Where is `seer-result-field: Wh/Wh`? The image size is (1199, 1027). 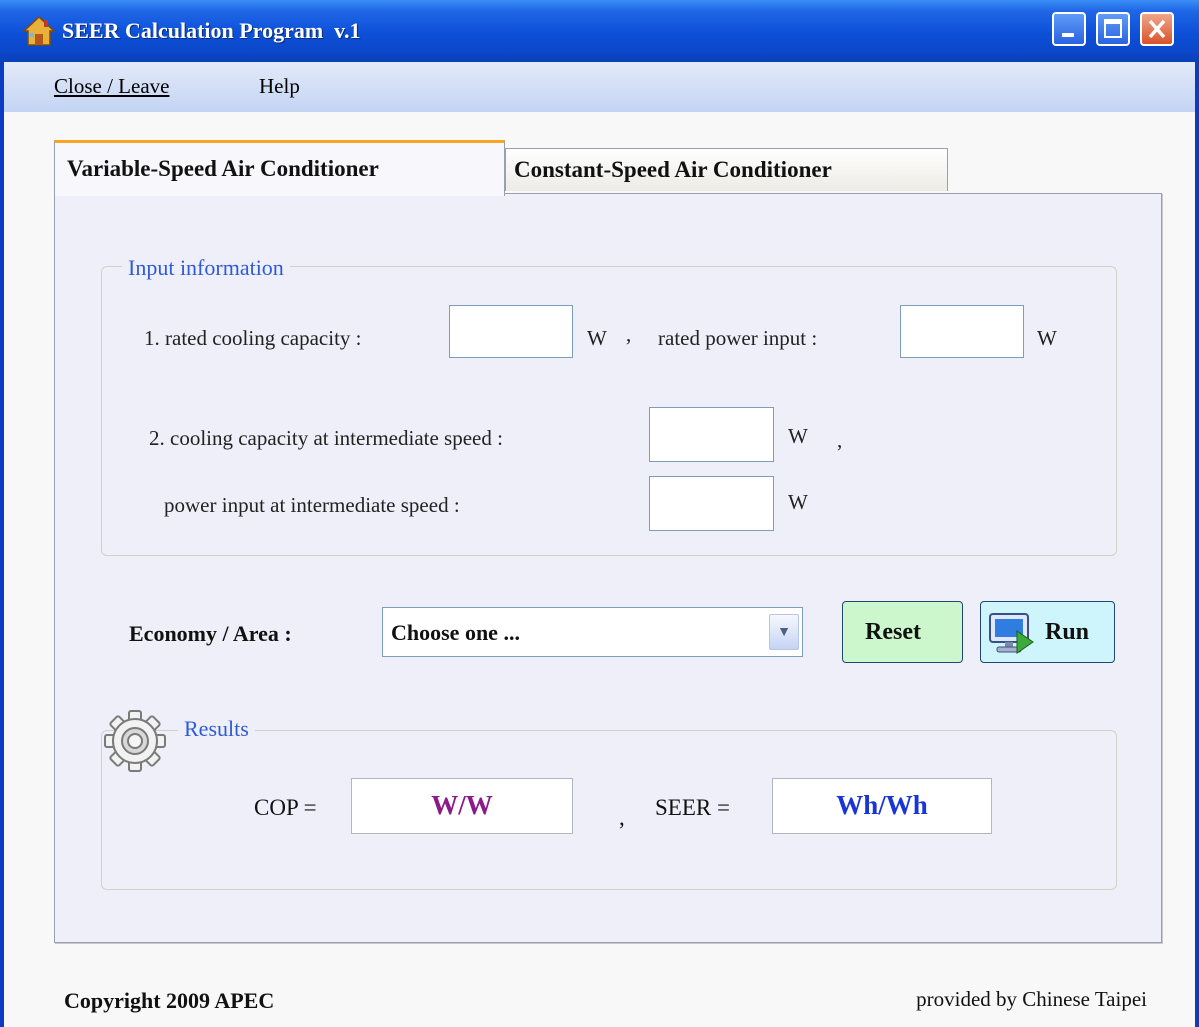 seer-result-field: Wh/Wh is located at coordinates (882, 806).